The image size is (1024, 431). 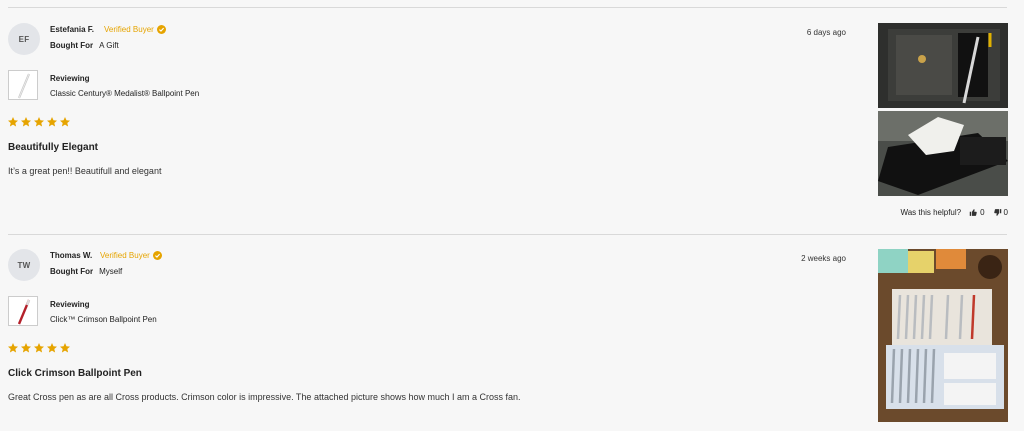 What do you see at coordinates (982, 212) in the screenshot?
I see `up-vote-count: 0` at bounding box center [982, 212].